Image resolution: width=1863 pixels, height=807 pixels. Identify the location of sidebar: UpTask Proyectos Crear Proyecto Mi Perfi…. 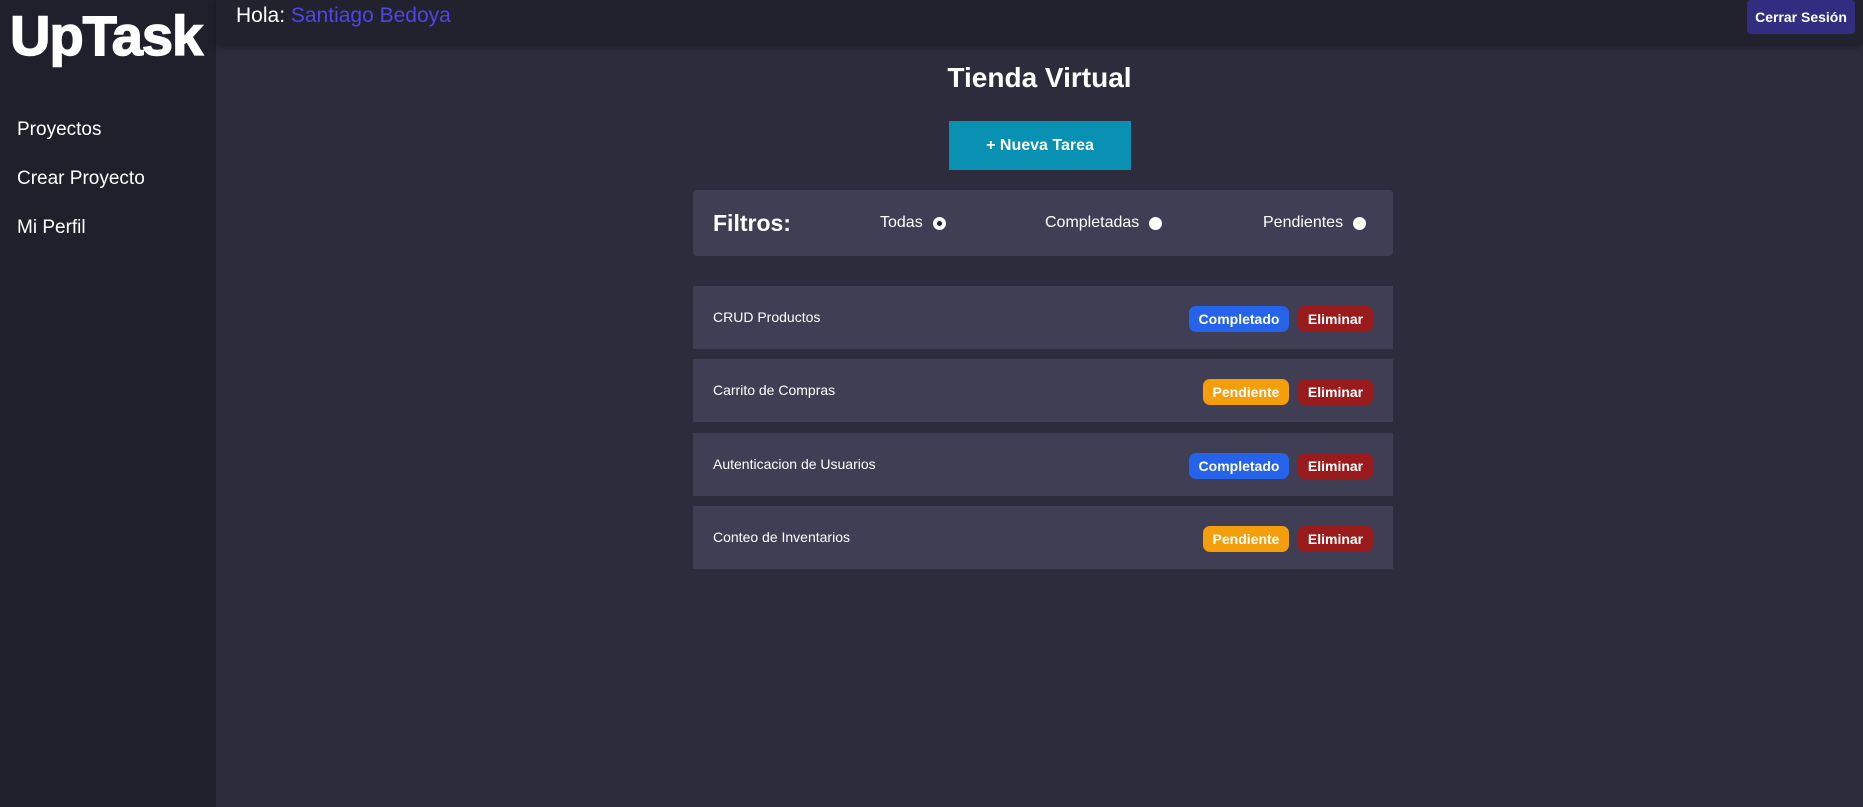
(108, 403).